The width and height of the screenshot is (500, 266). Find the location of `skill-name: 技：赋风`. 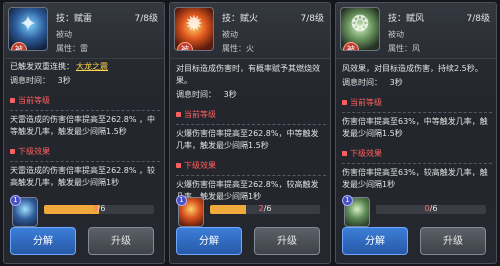

skill-name: 技：赋风 is located at coordinates (406, 19).